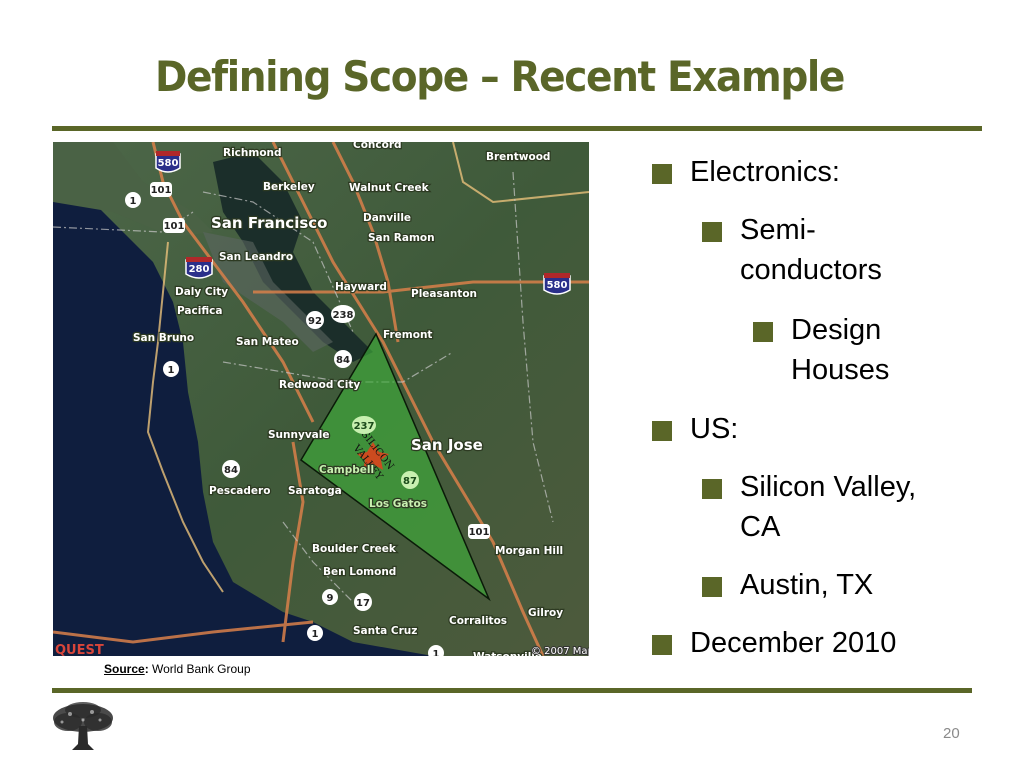 The image size is (1024, 768). I want to click on shield-9: 9, so click(330, 597).